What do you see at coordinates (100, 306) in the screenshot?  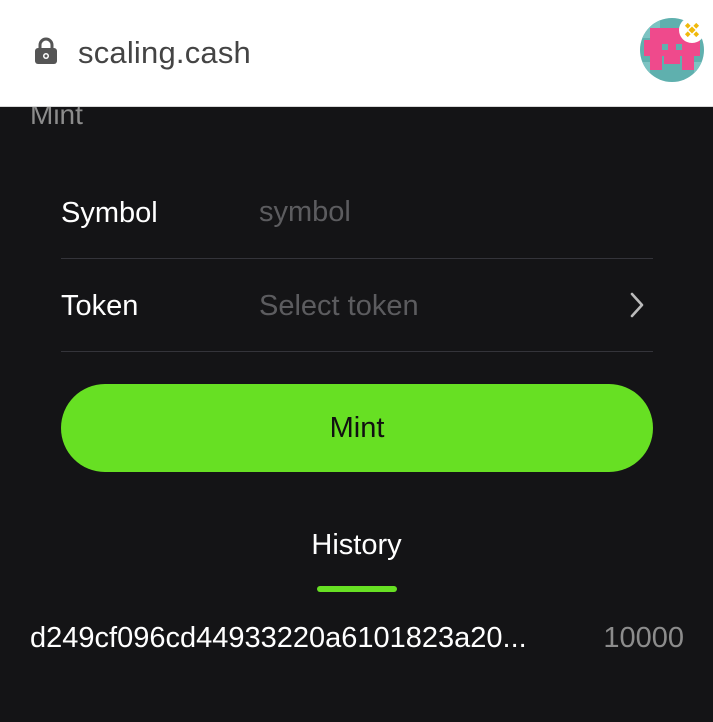 I see `token-label: Token` at bounding box center [100, 306].